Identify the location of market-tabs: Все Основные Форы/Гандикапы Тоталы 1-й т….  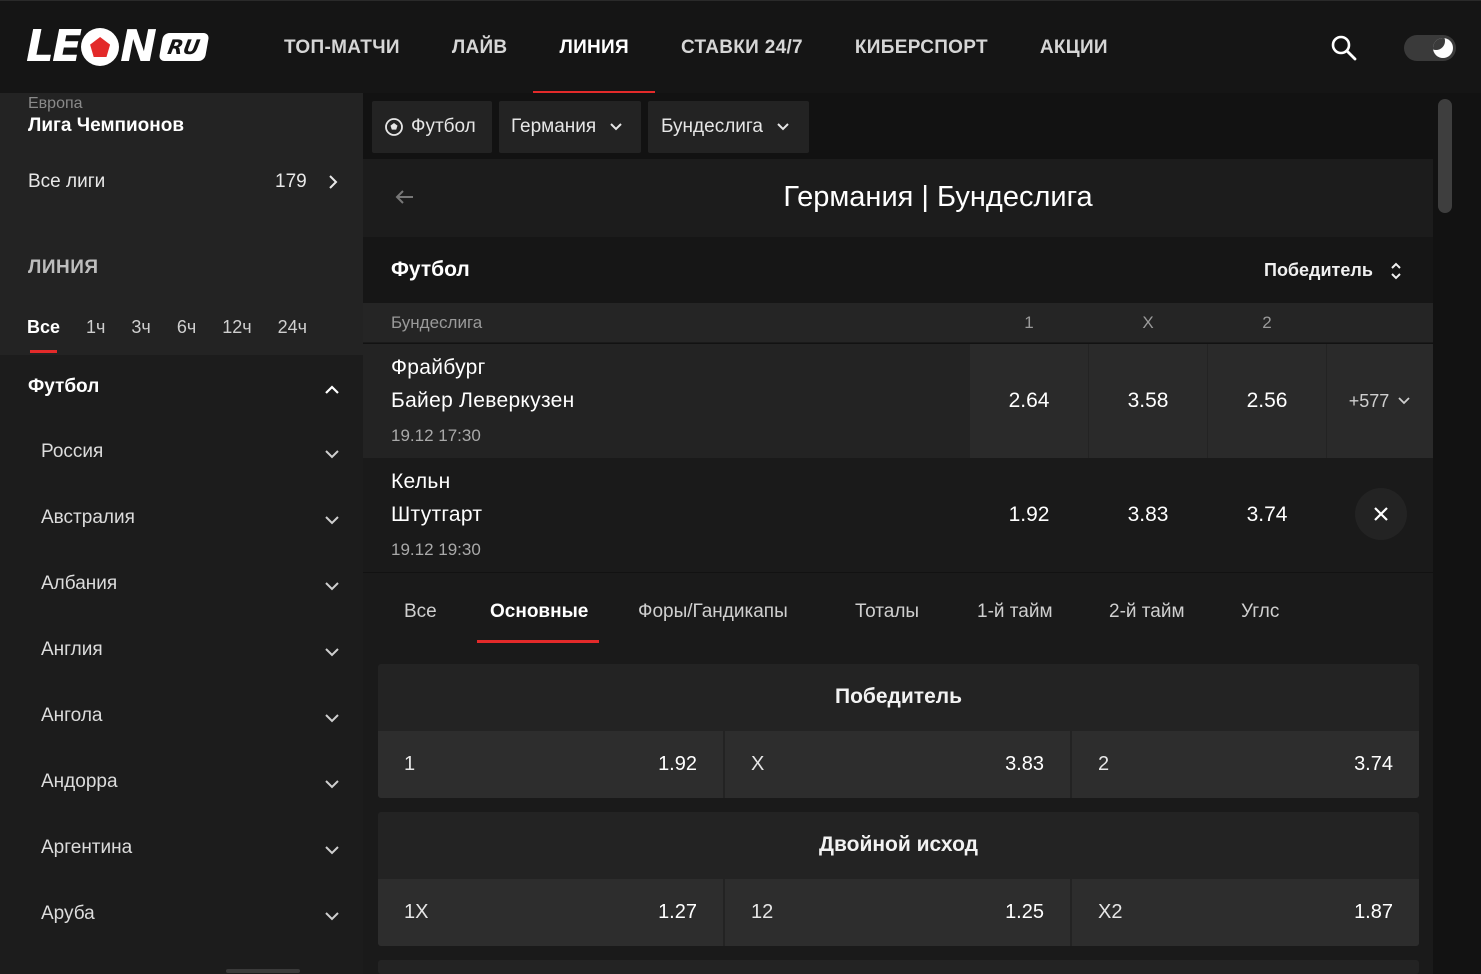
(898, 609).